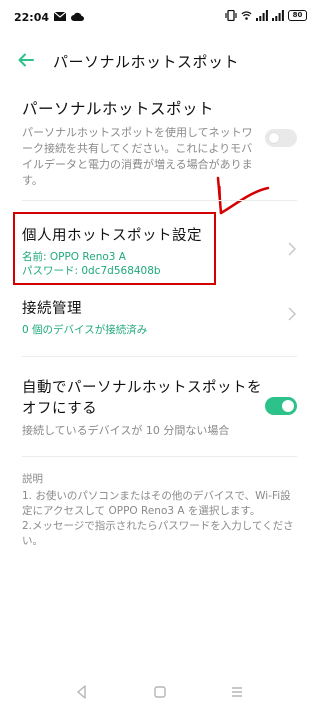  I want to click on mail-icon, so click(60, 16).